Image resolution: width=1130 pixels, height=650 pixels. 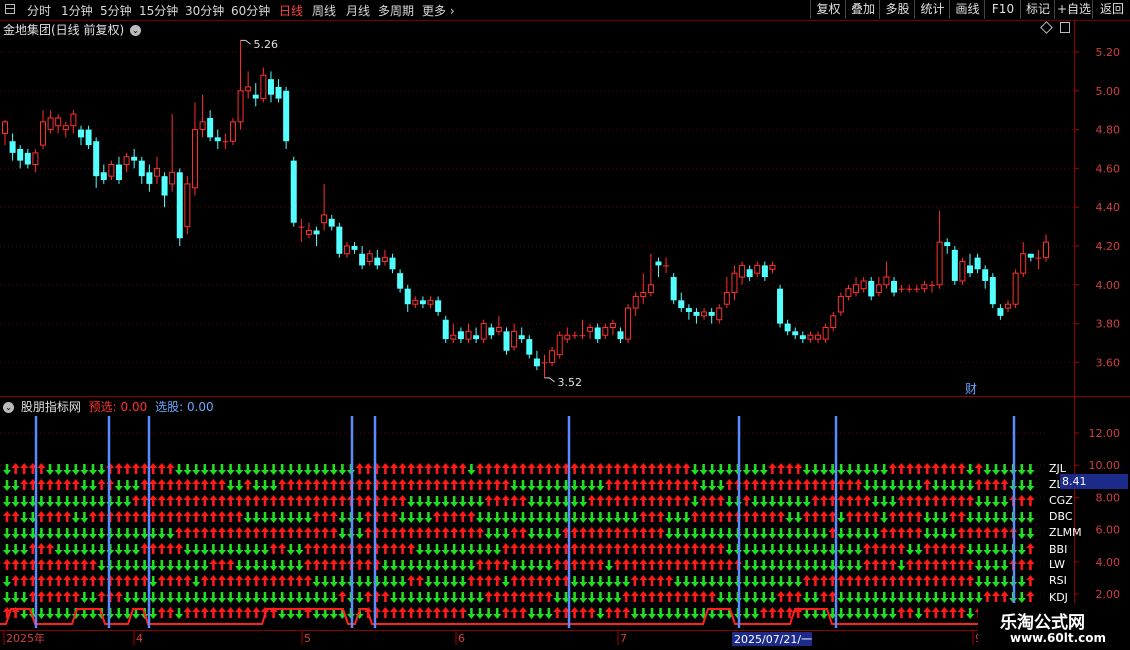 I want to click on indicator-row-label-zjl: ZJL, so click(x=1058, y=468).